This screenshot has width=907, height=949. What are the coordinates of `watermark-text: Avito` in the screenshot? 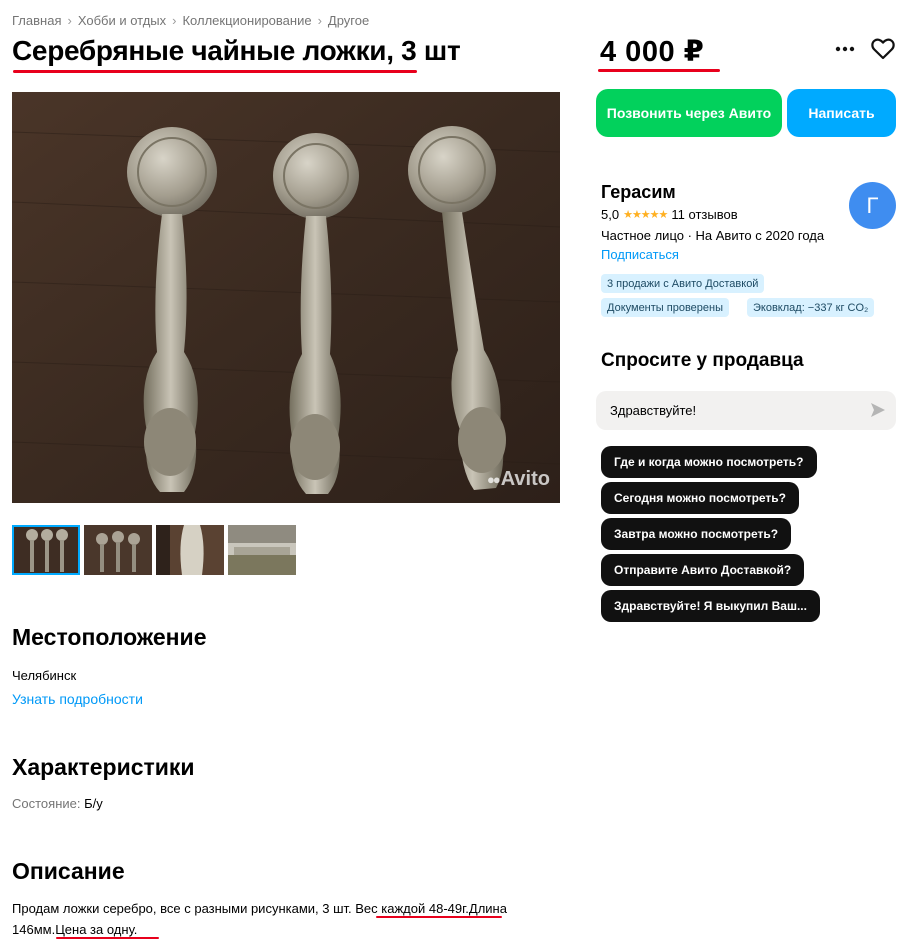 It's located at (525, 479).